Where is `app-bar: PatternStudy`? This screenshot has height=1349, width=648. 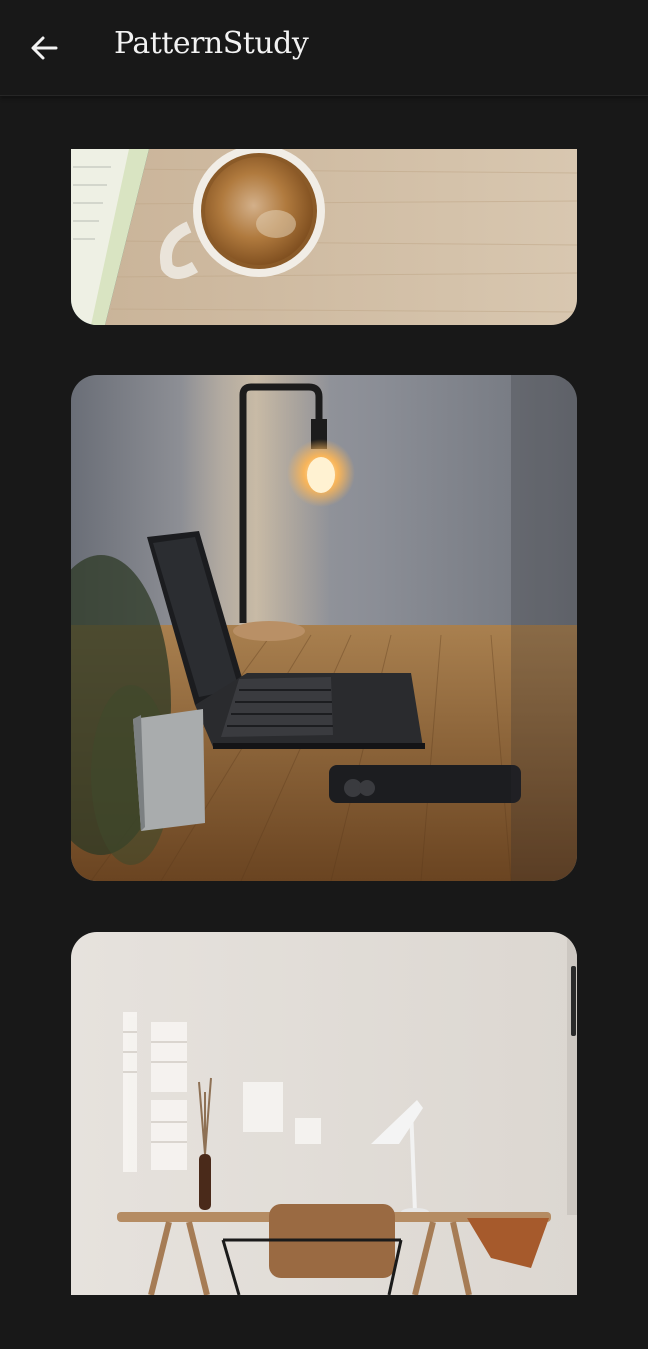 app-bar: PatternStudy is located at coordinates (324, 48).